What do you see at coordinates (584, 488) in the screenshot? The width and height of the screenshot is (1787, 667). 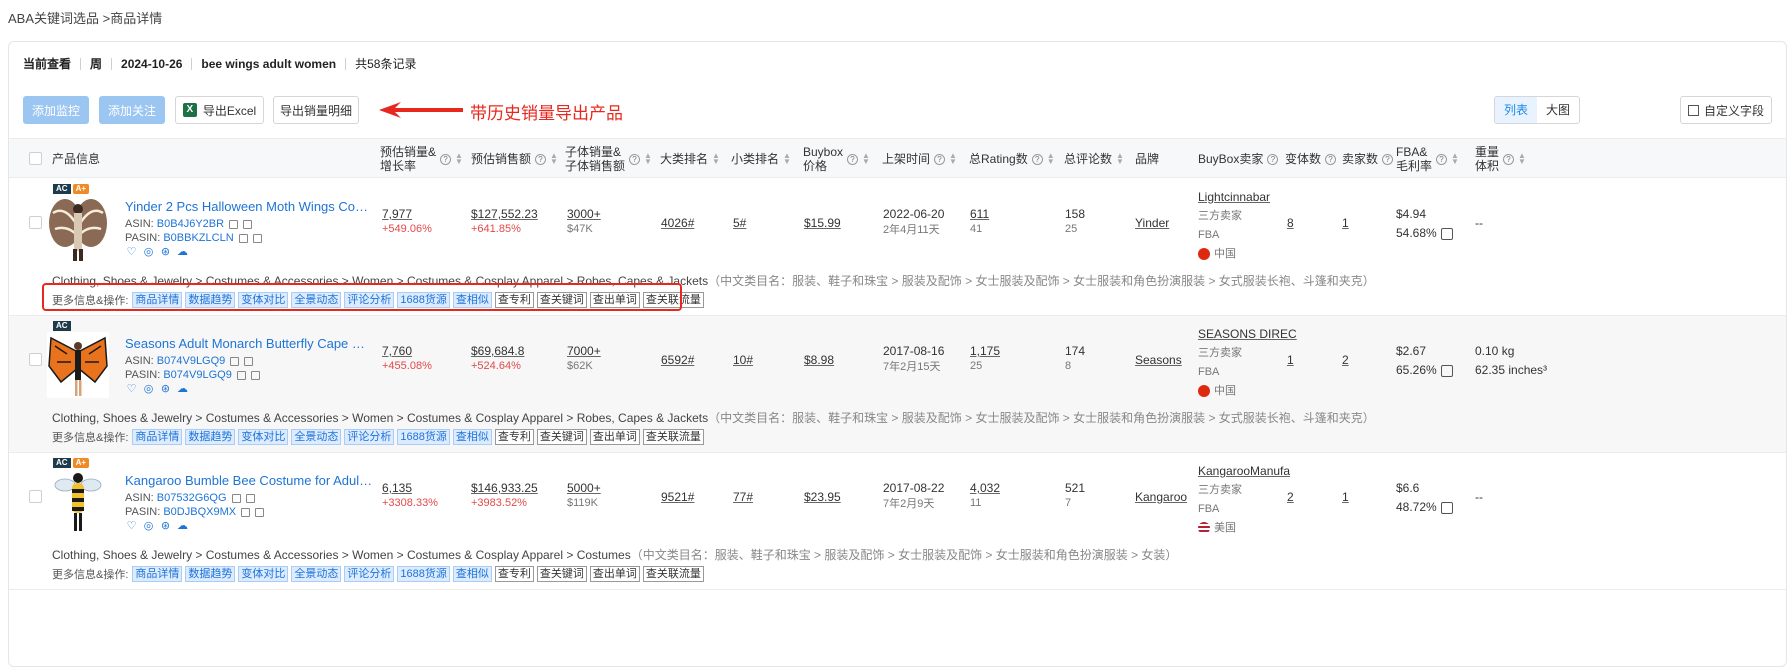 I see `child-sales-value: 5000+` at bounding box center [584, 488].